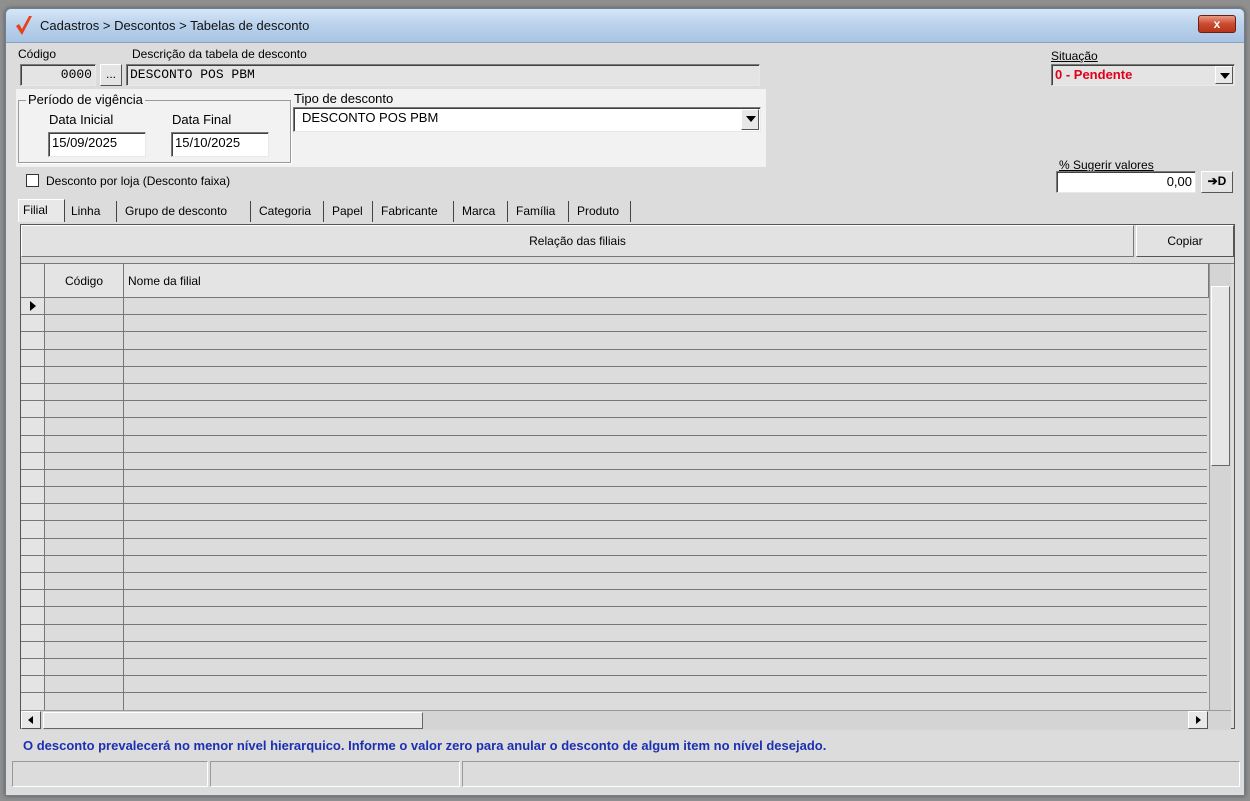 This screenshot has width=1250, height=801. What do you see at coordinates (602, 211) in the screenshot?
I see `tab-produto: Produto` at bounding box center [602, 211].